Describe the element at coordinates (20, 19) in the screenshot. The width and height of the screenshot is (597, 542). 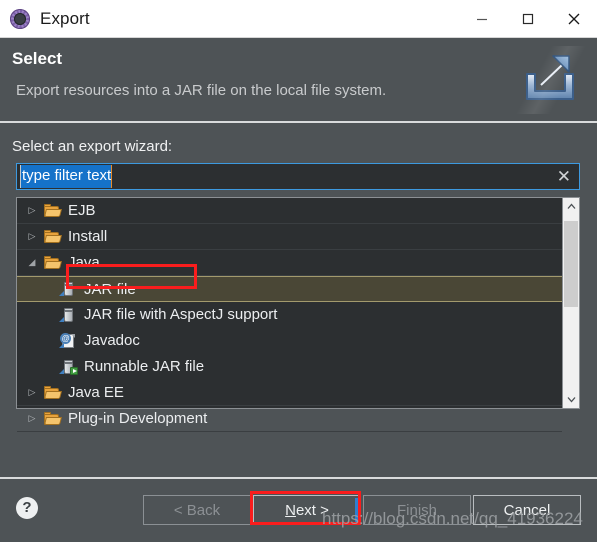
I see `eclipse-wizard-icon` at that location.